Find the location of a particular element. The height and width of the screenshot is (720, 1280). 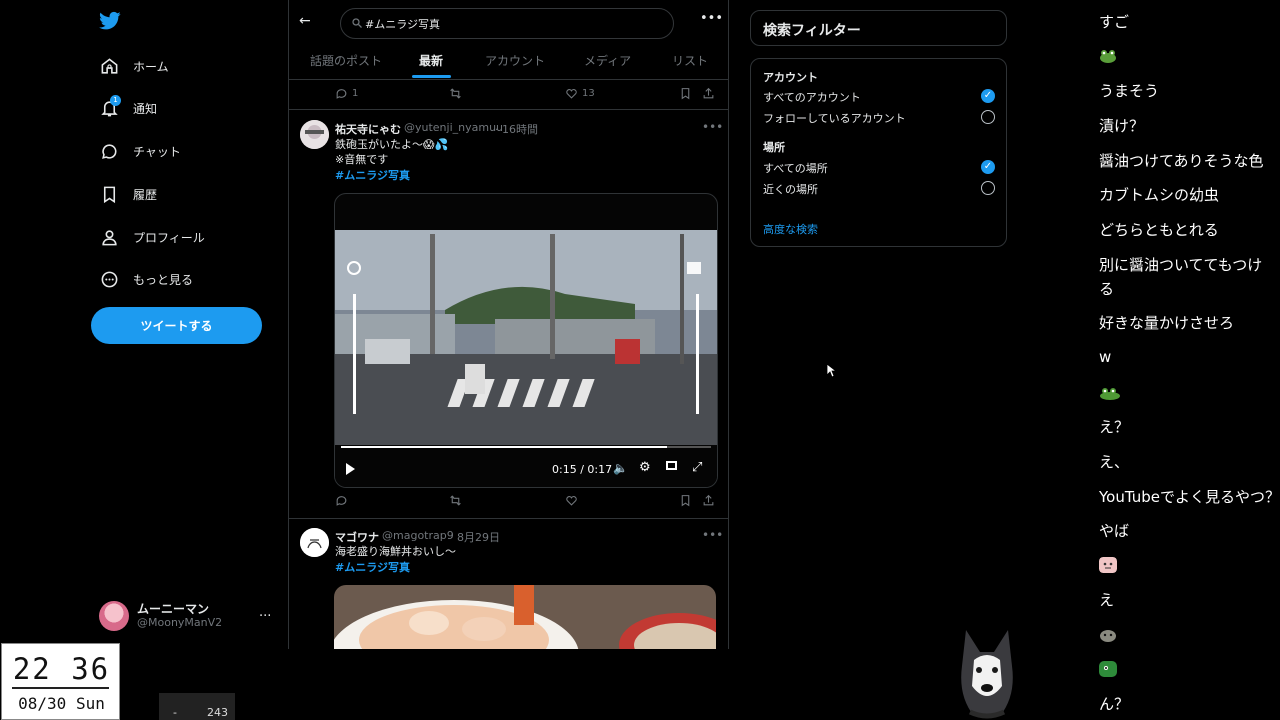

like-button: 13 is located at coordinates (580, 93).